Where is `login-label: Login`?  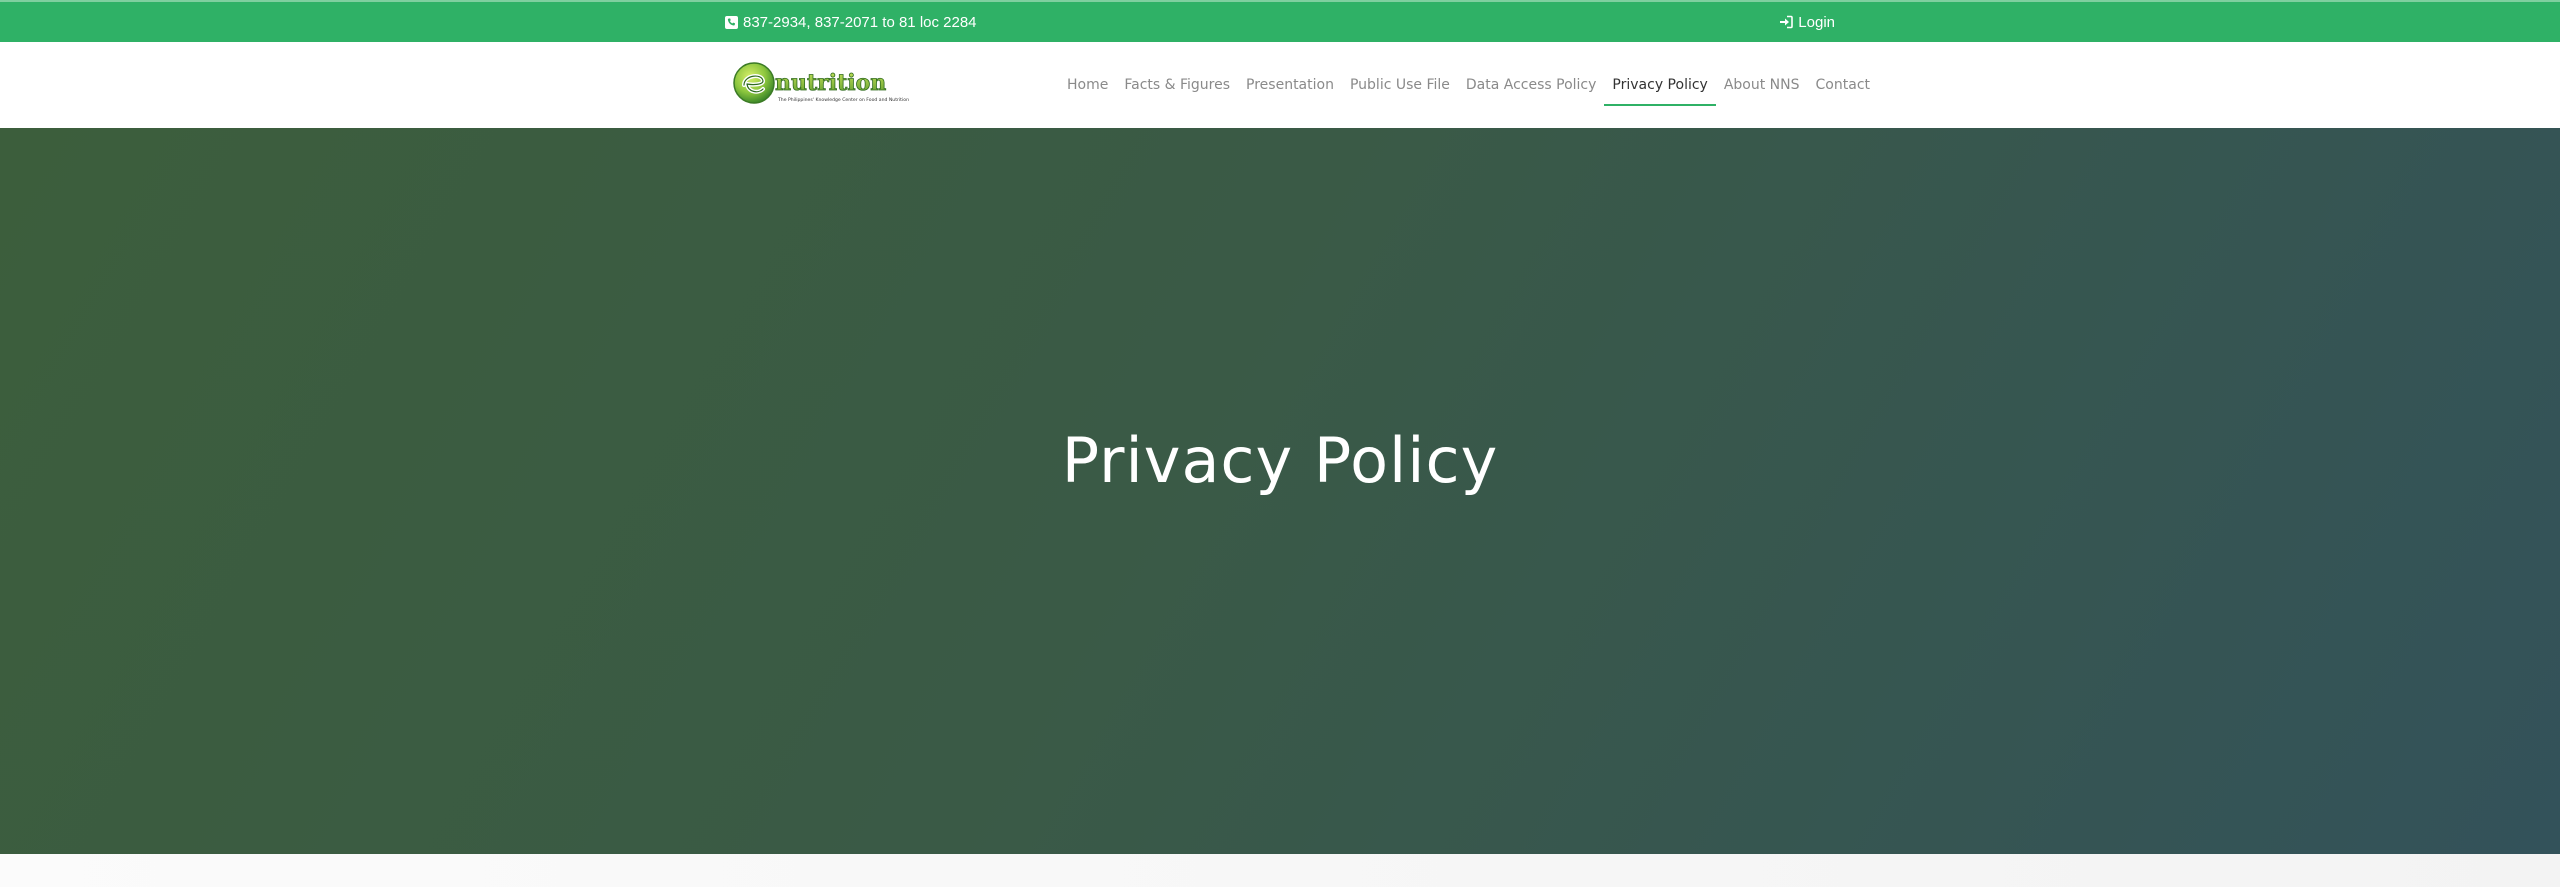
login-label: Login is located at coordinates (1816, 22).